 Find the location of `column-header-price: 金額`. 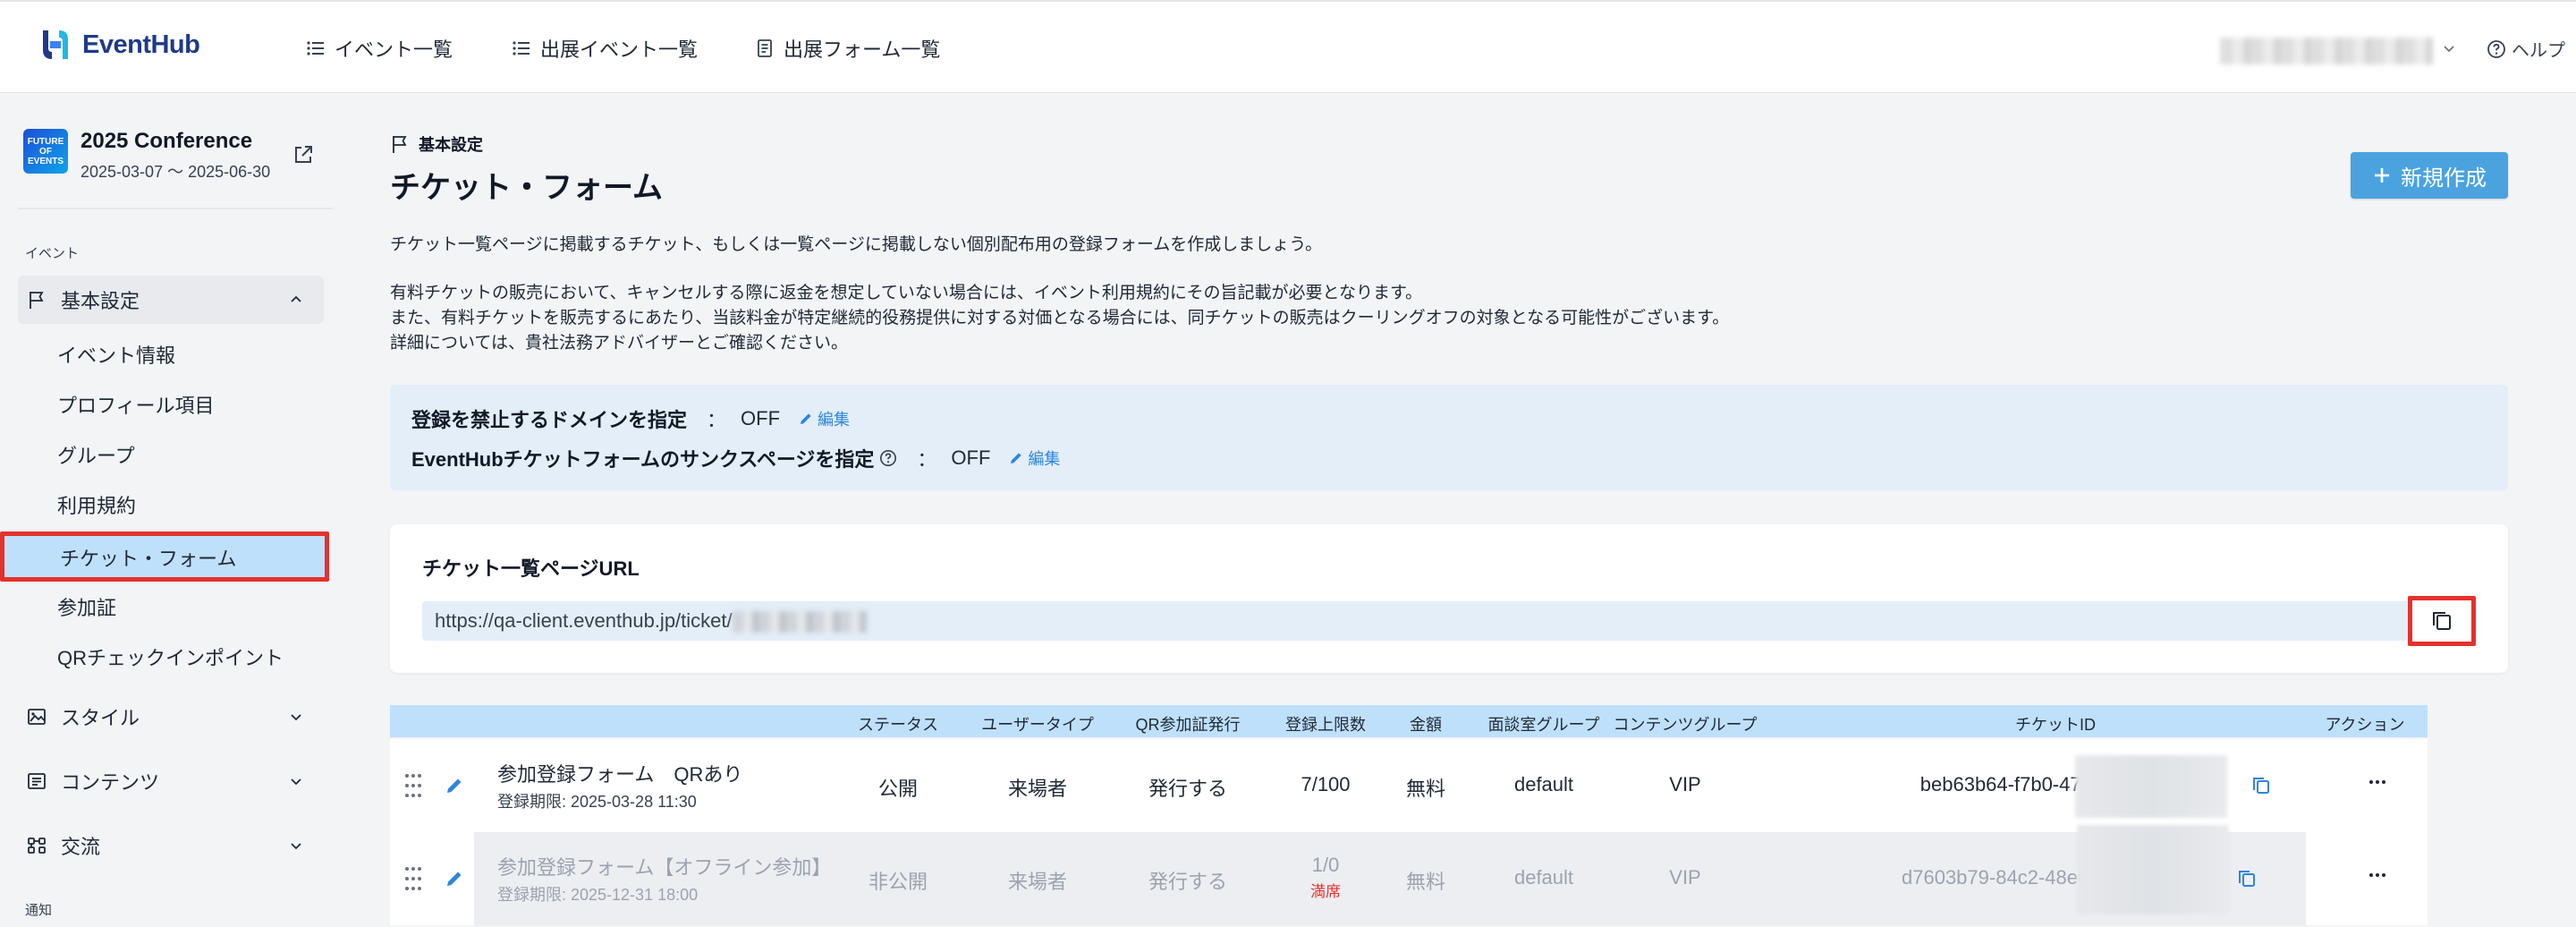

column-header-price: 金額 is located at coordinates (1426, 725).